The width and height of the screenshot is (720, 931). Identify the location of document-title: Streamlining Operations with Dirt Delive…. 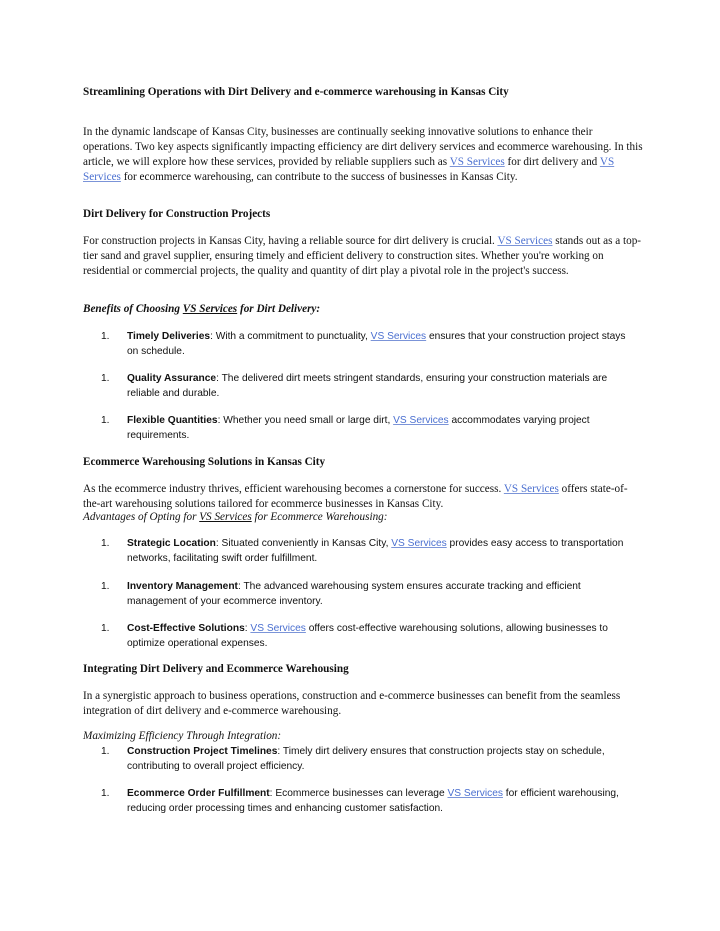
(296, 92).